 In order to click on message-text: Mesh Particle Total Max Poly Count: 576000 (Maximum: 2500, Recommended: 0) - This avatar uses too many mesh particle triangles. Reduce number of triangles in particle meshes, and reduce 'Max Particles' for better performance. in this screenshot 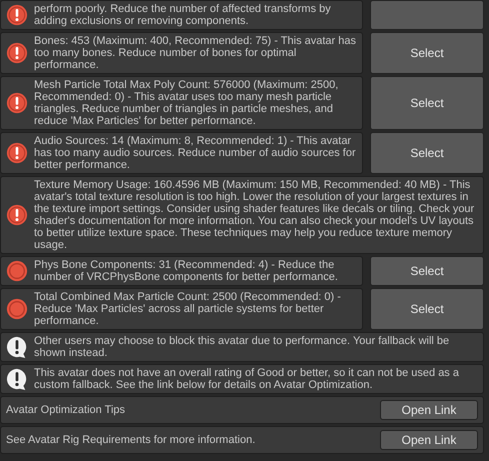, I will do `click(187, 103)`.